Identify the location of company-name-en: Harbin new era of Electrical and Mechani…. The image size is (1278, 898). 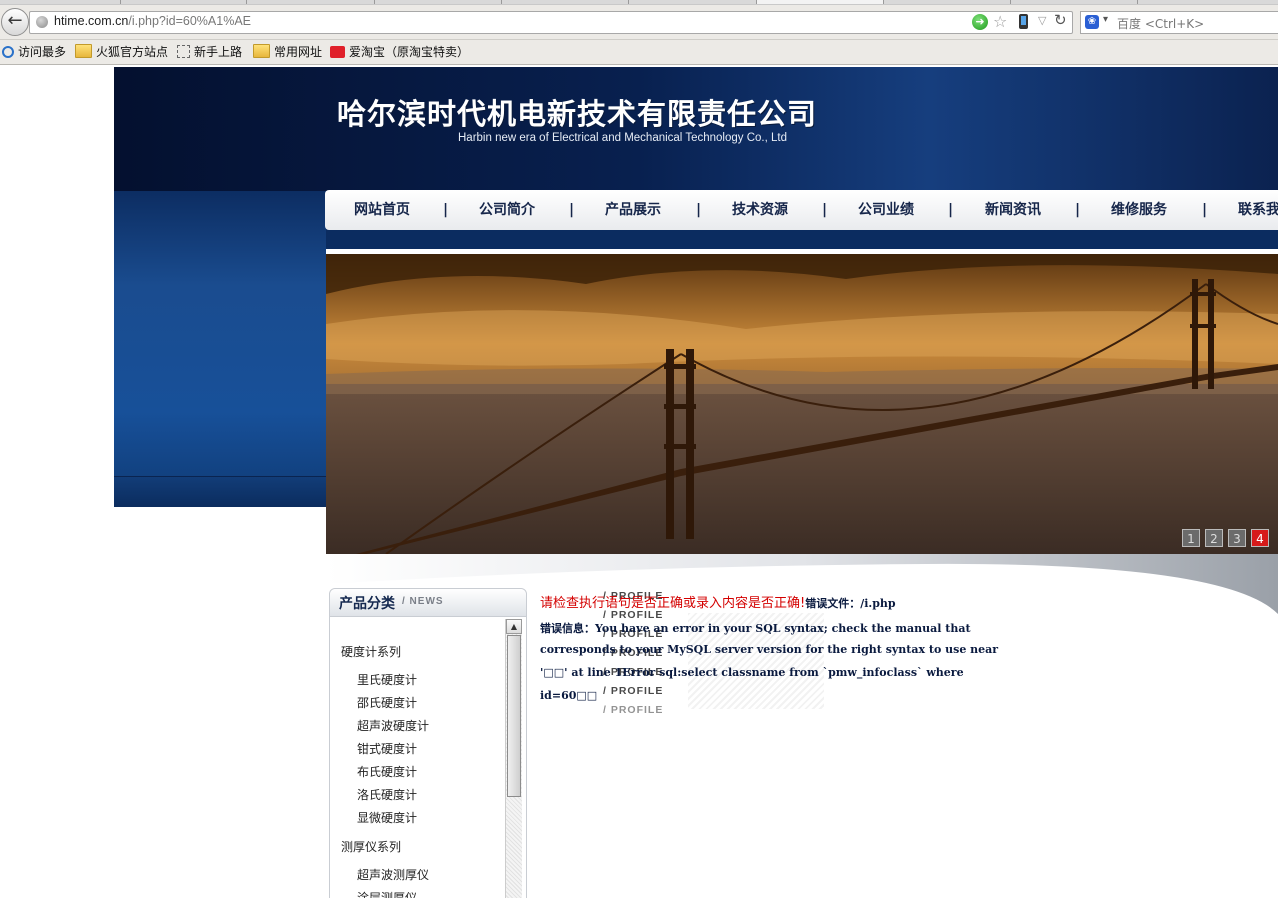
(622, 138).